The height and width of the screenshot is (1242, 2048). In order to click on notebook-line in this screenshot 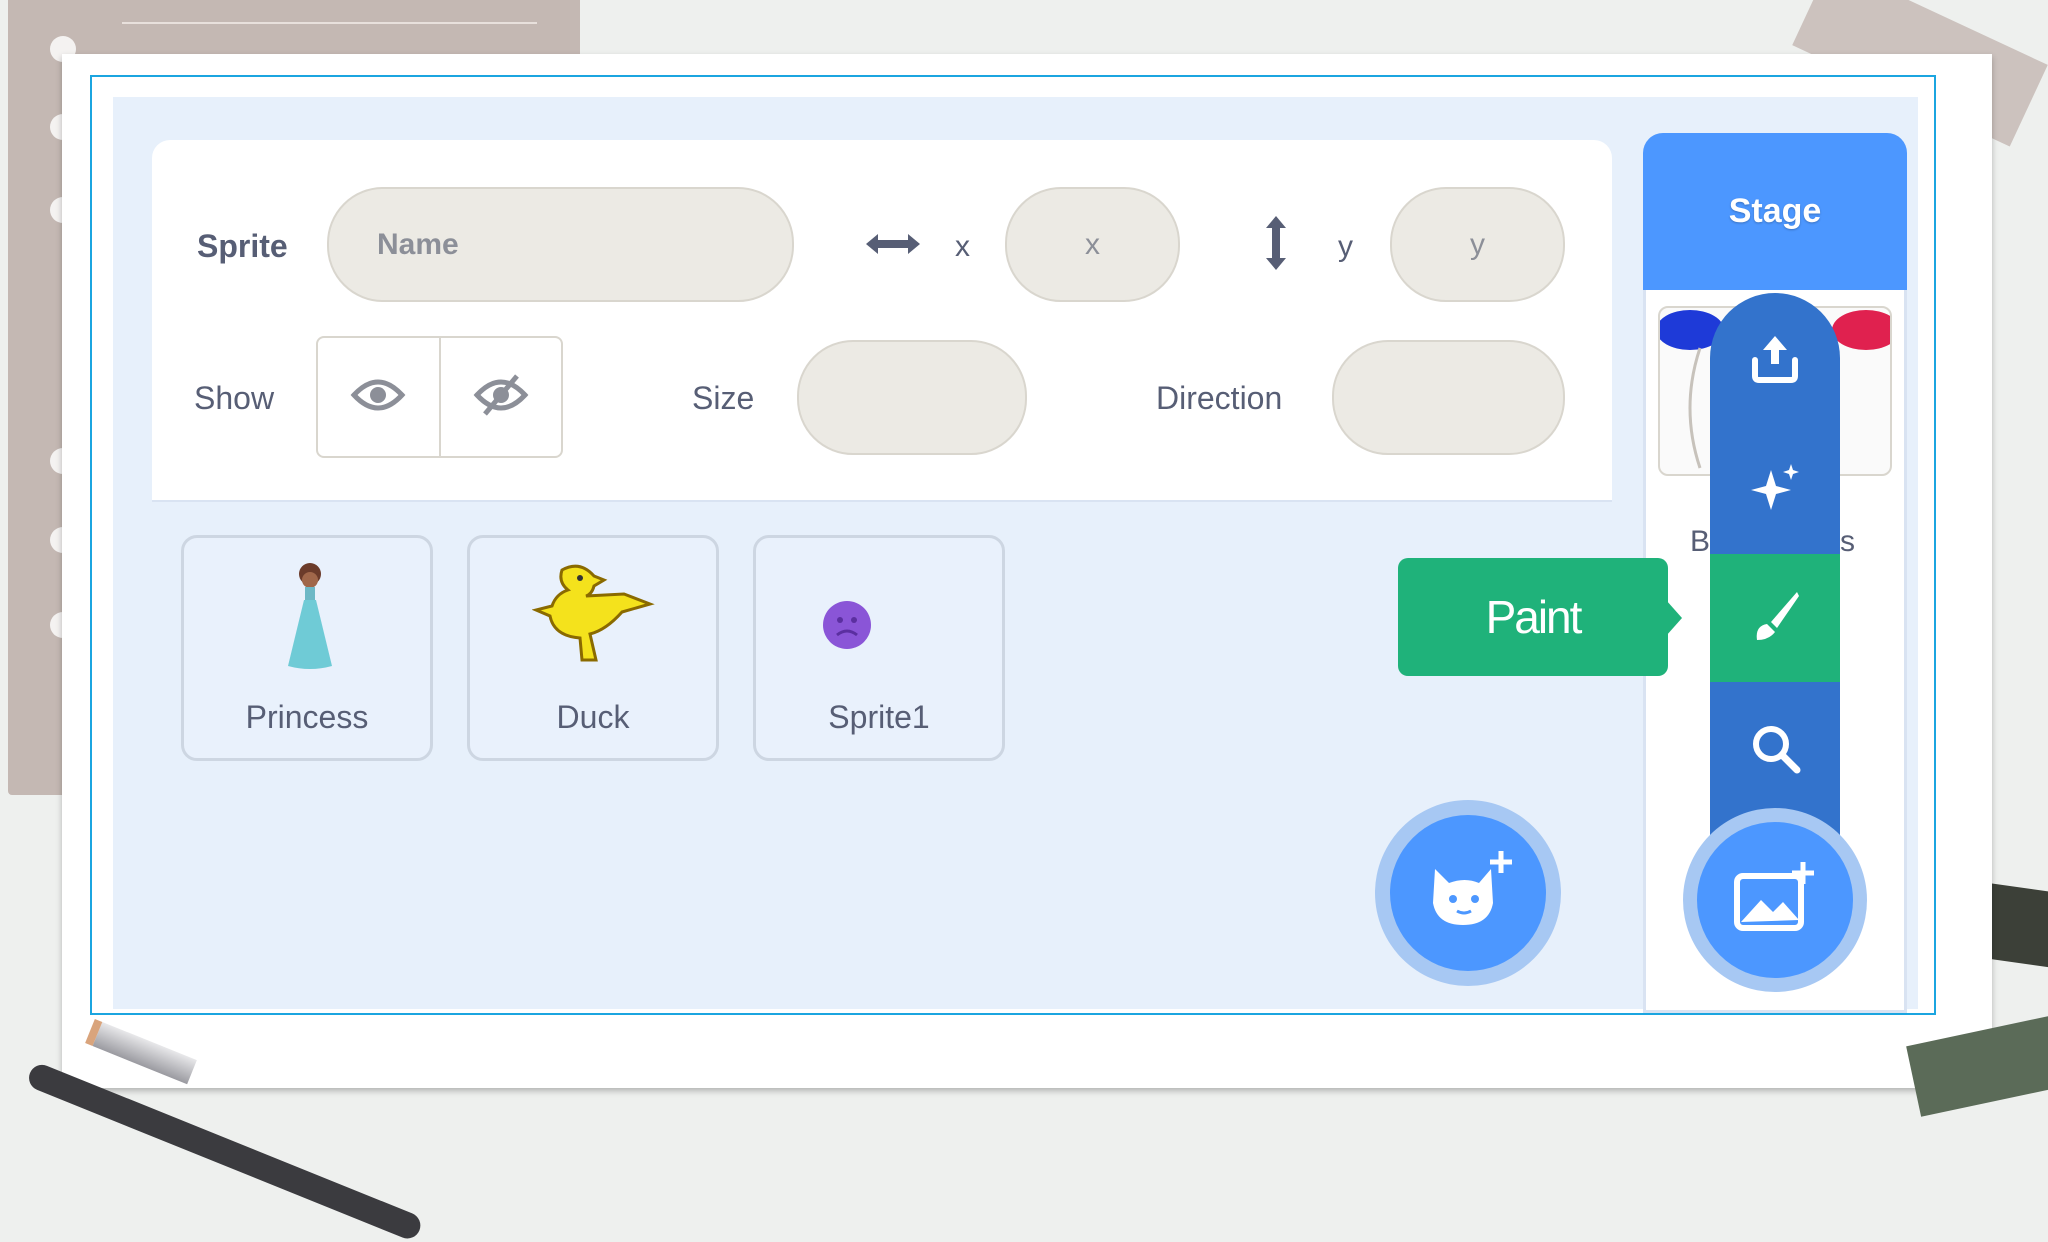, I will do `click(329, 23)`.